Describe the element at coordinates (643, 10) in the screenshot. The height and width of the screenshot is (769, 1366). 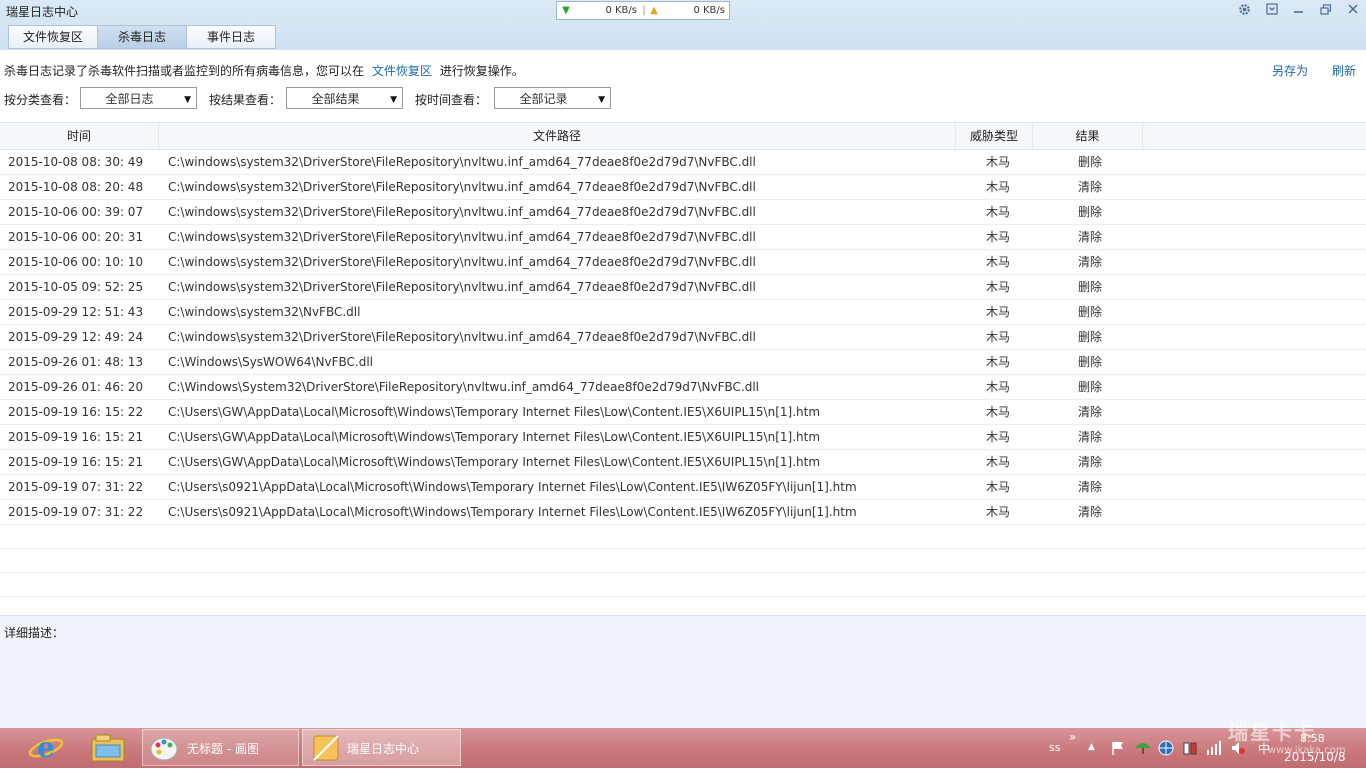
I see `network-speed-box: ▼ 0 KB/s | ▲ 0 KB/s` at that location.